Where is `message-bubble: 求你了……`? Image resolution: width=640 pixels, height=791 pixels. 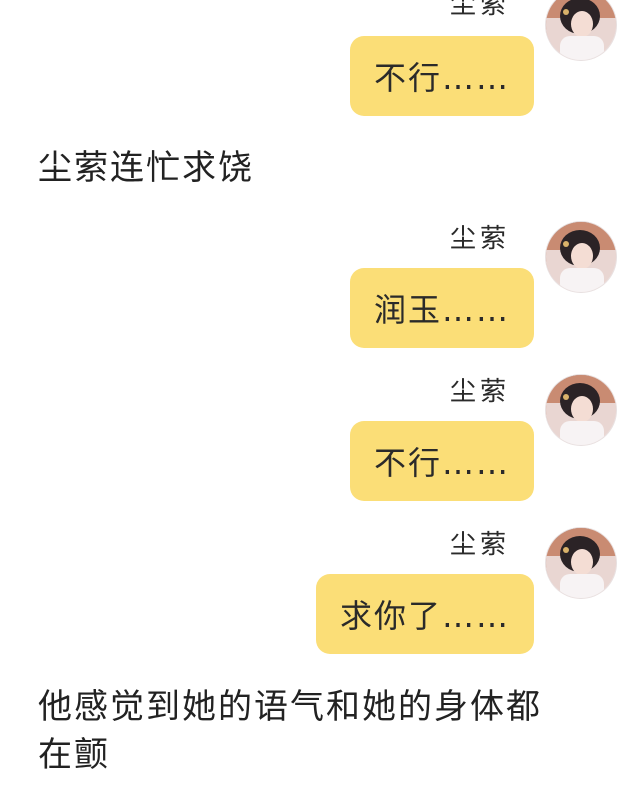
message-bubble: 求你了…… is located at coordinates (424, 614).